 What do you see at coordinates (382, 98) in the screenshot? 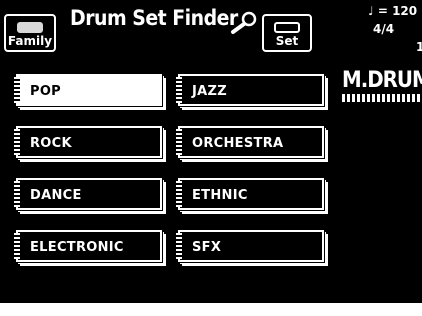
I see `keyboard-graphic` at bounding box center [382, 98].